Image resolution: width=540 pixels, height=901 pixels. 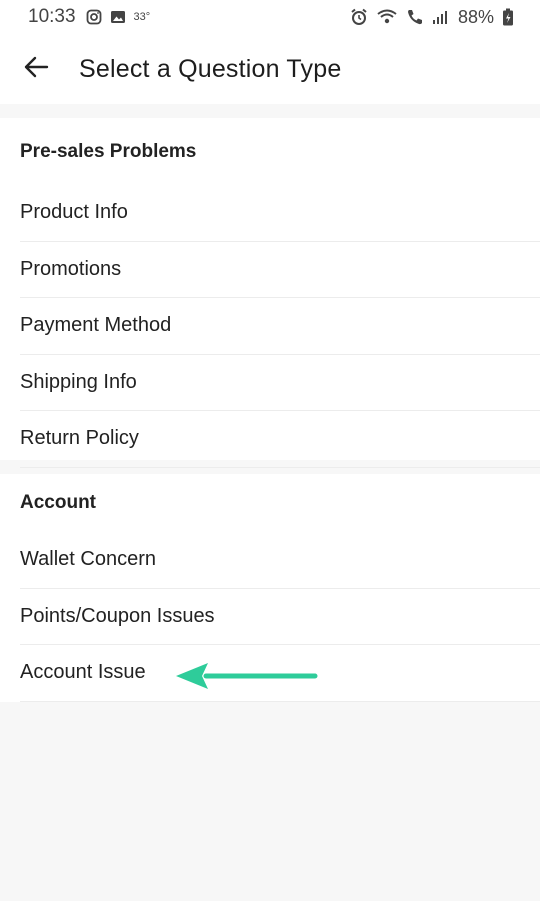 I want to click on annotation-arrow-icon, so click(x=247, y=679).